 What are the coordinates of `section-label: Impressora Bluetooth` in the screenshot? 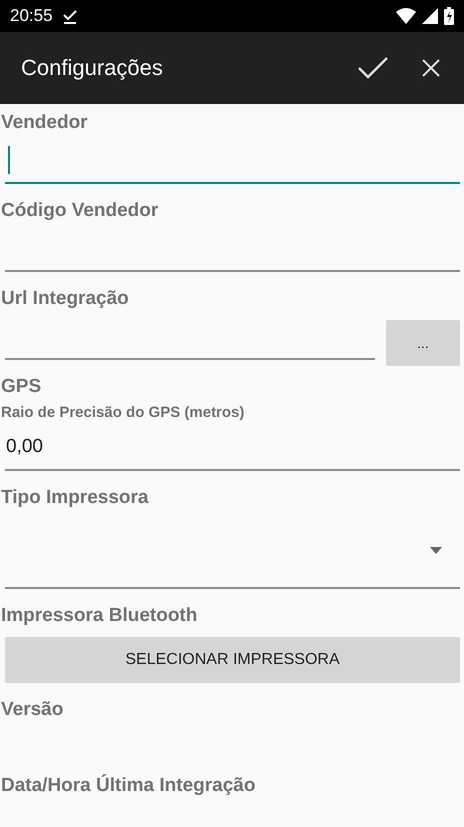 It's located at (99, 616).